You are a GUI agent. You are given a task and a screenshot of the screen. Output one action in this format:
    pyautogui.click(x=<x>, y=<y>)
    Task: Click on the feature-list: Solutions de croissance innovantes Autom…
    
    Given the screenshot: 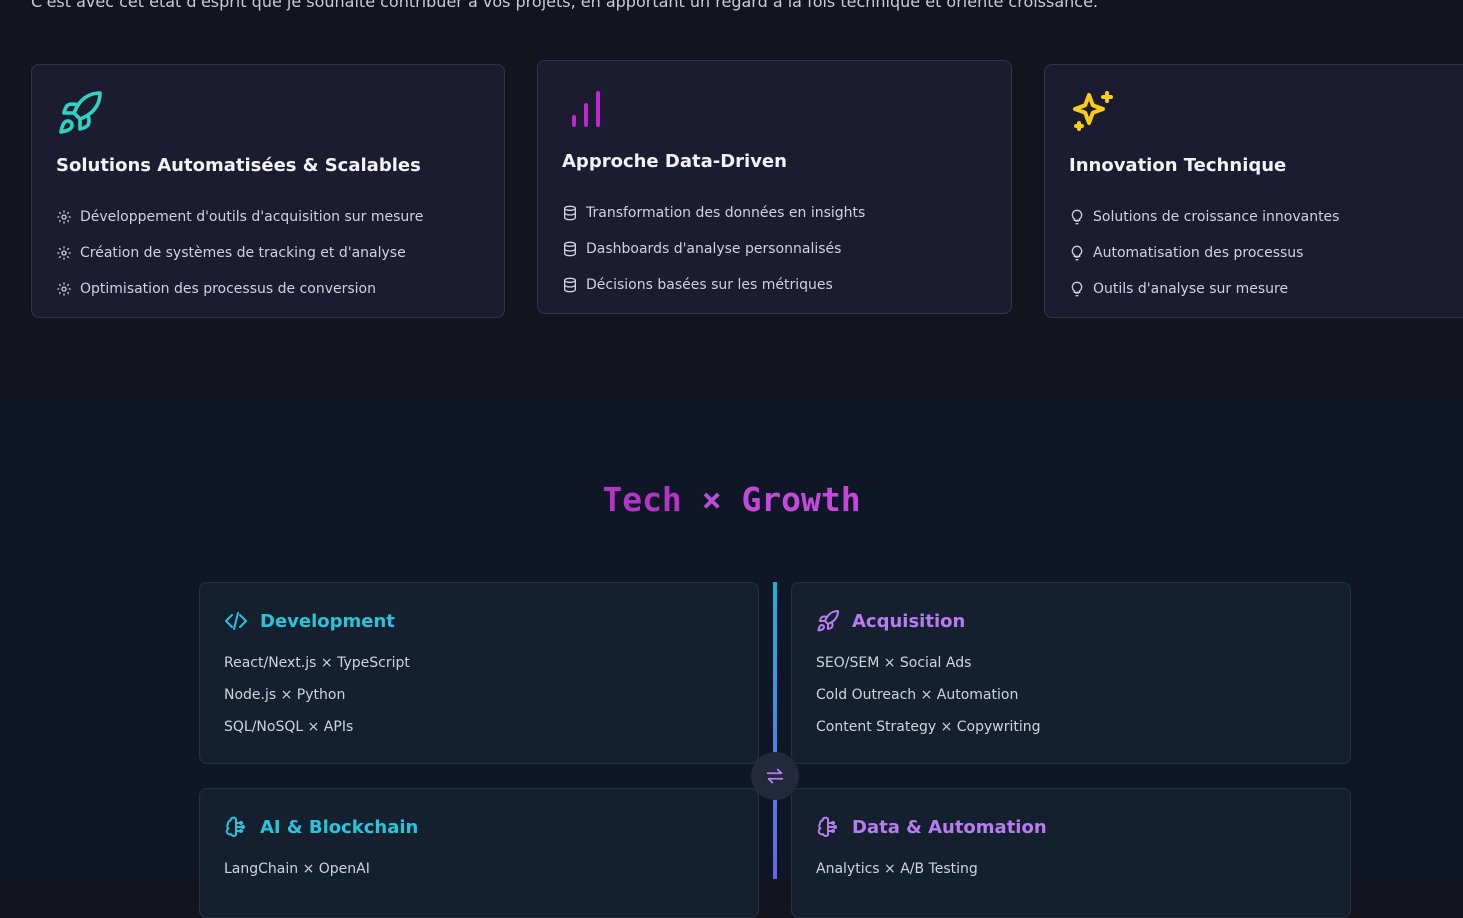 What is the action you would take?
    pyautogui.click(x=1204, y=253)
    